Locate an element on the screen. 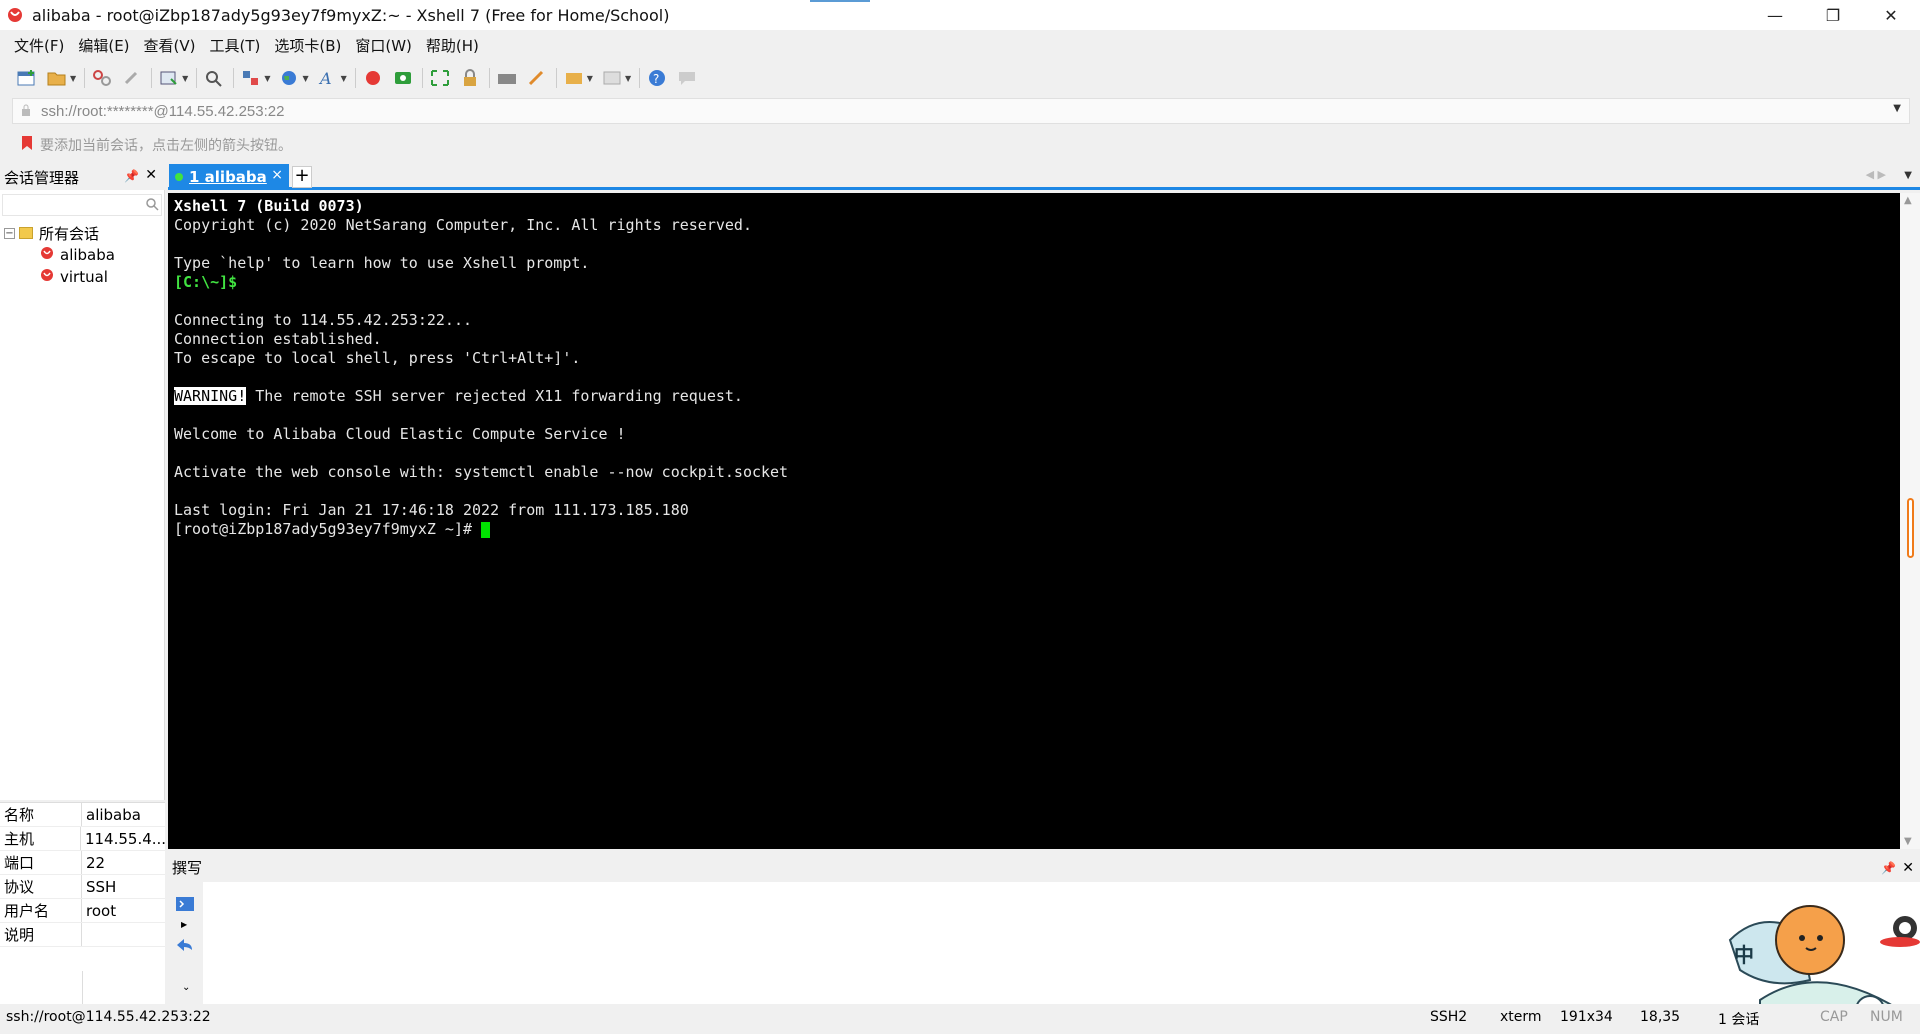 Image resolution: width=1920 pixels, height=1034 pixels. close-window-button: ✕ is located at coordinates (1891, 15).